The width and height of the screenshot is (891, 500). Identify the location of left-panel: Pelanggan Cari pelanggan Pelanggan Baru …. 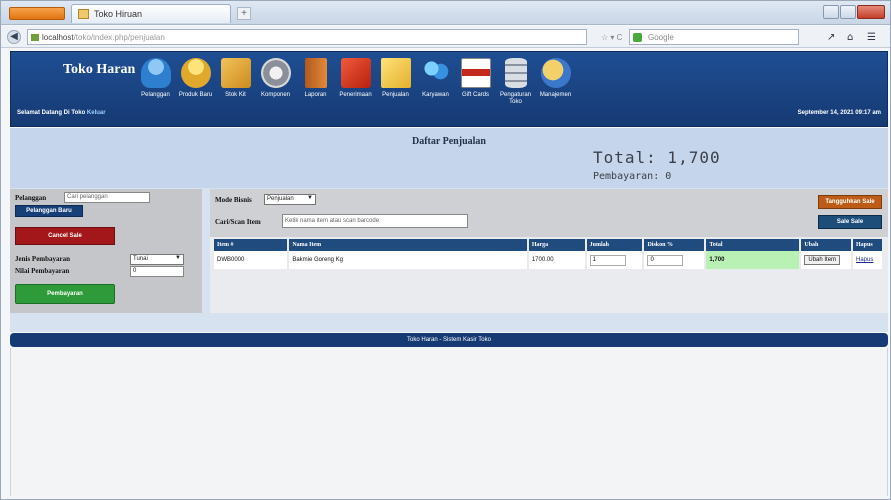
(108, 251).